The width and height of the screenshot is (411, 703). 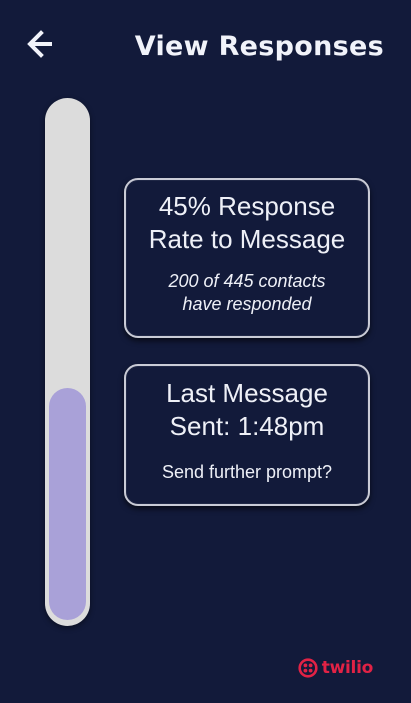 I want to click on response-progress-fill, so click(x=67, y=504).